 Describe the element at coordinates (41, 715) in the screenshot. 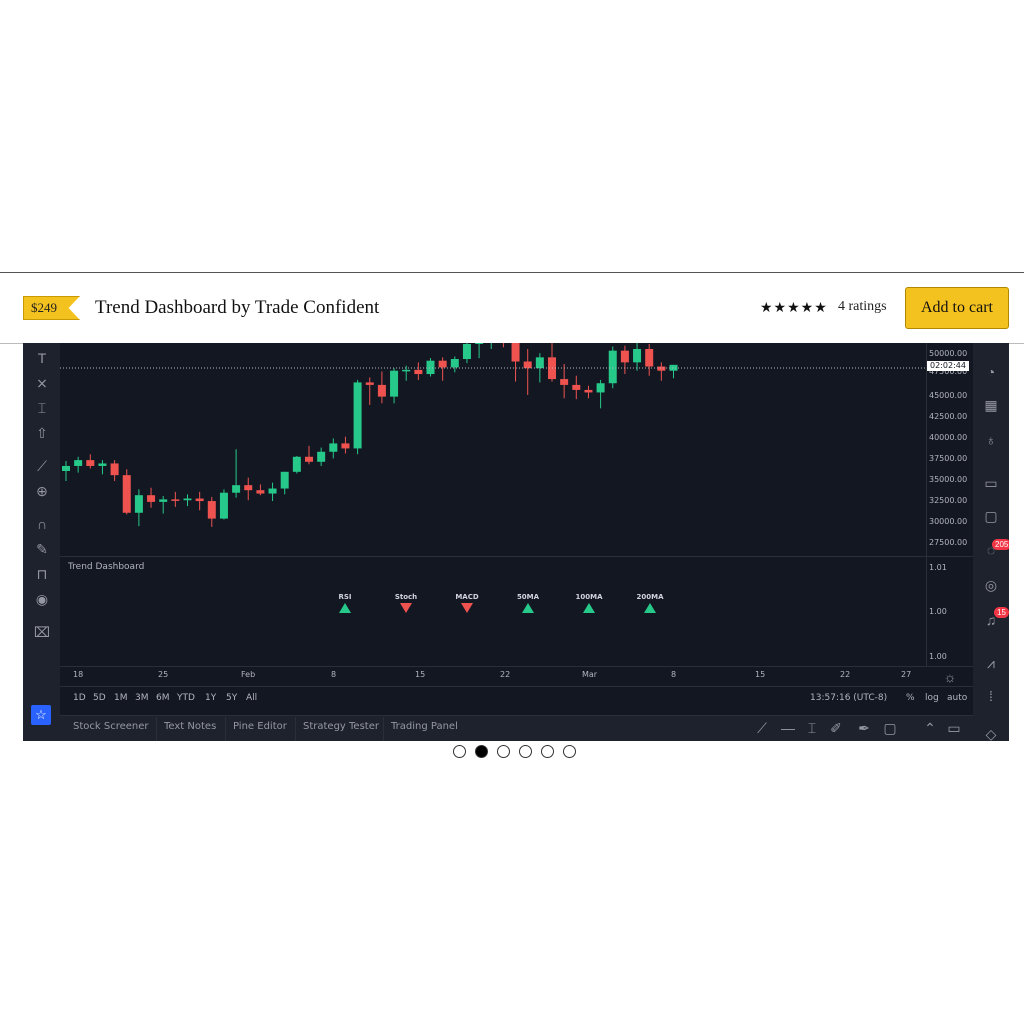

I see `favorites-star-icon: ☆` at that location.